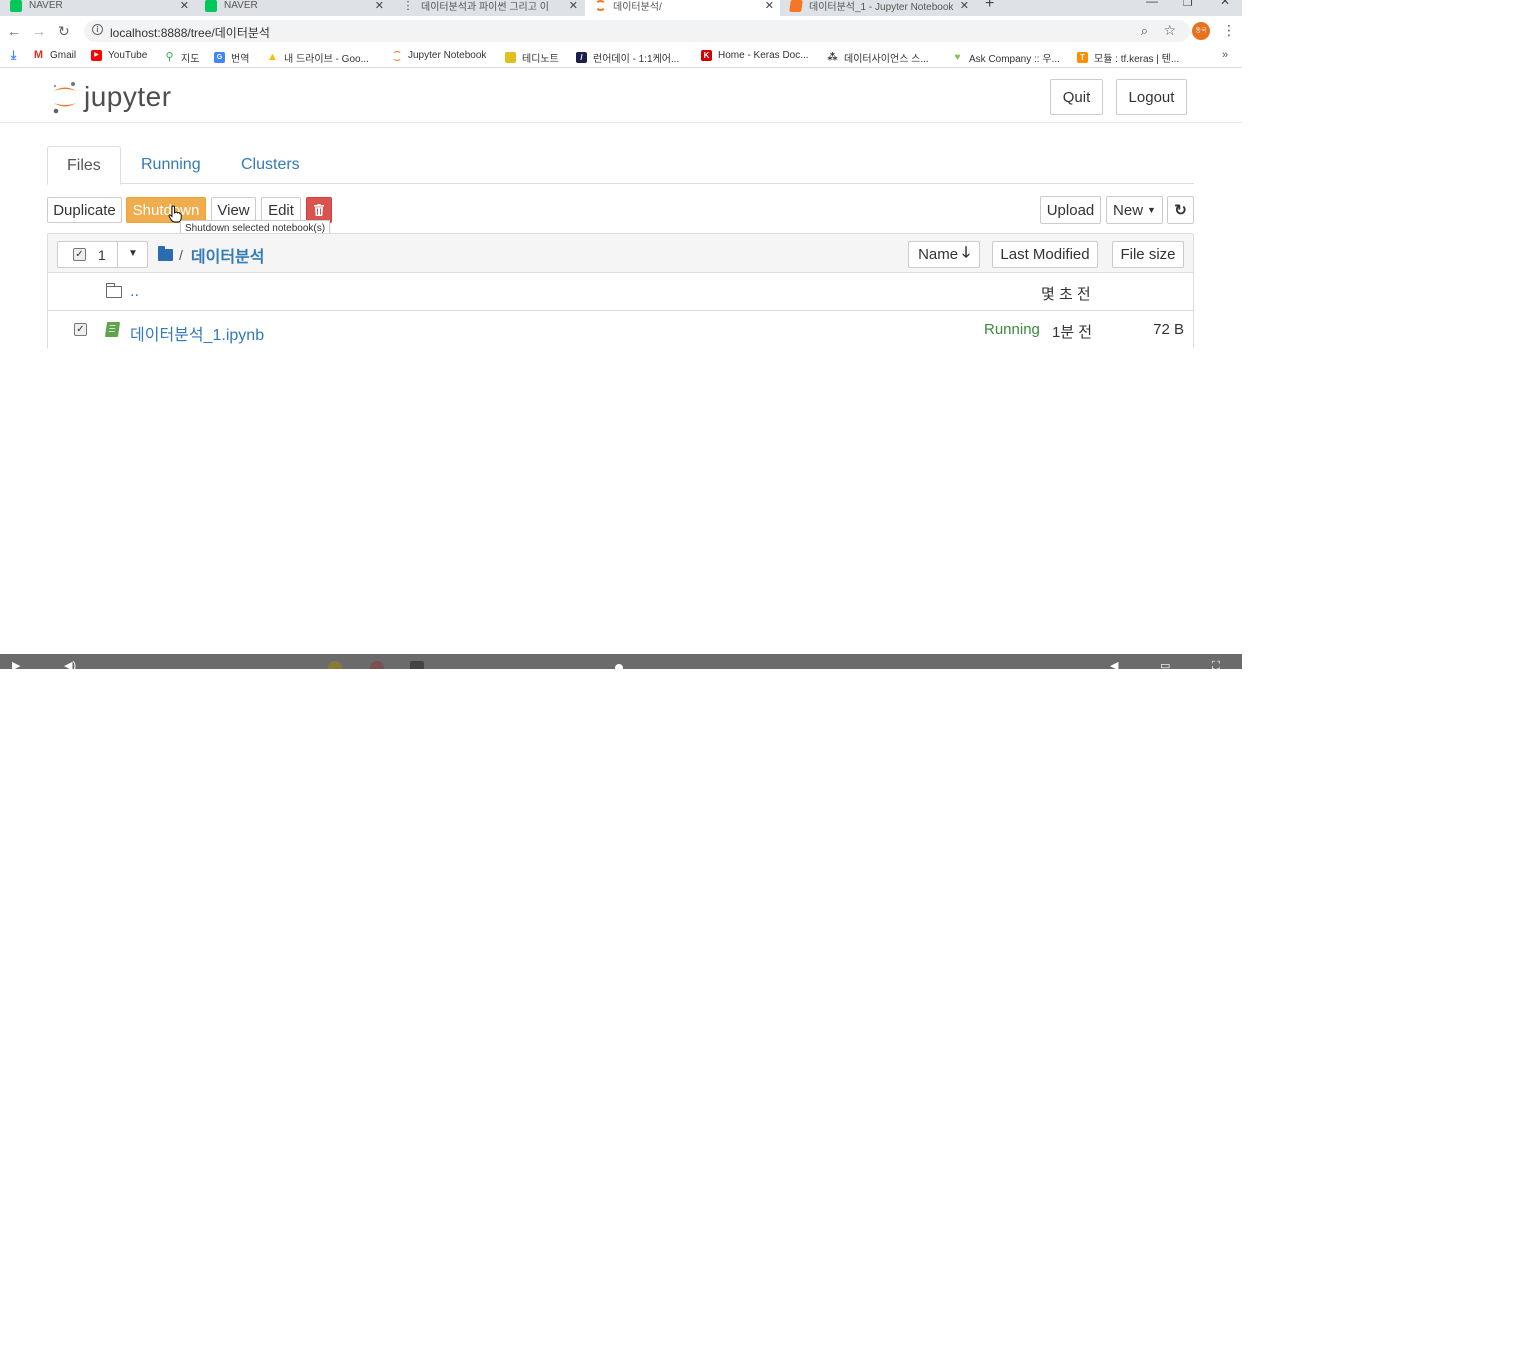  What do you see at coordinates (1148, 254) in the screenshot?
I see `sort-by-size-button: File size` at bounding box center [1148, 254].